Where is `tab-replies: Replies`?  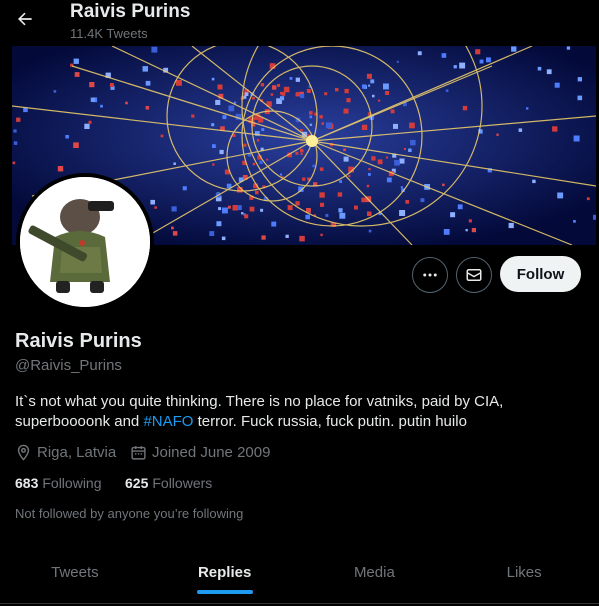
tab-replies: Replies is located at coordinates (225, 572).